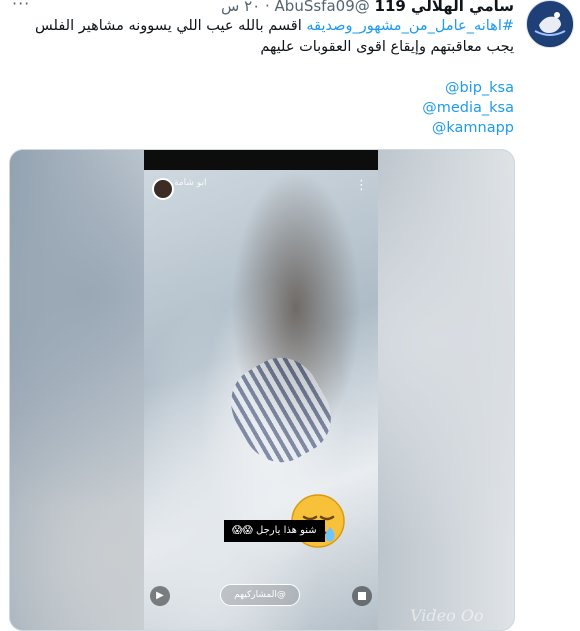 The height and width of the screenshot is (631, 580). Describe the element at coordinates (361, 185) in the screenshot. I see `story-menu-icon: ⋮` at that location.